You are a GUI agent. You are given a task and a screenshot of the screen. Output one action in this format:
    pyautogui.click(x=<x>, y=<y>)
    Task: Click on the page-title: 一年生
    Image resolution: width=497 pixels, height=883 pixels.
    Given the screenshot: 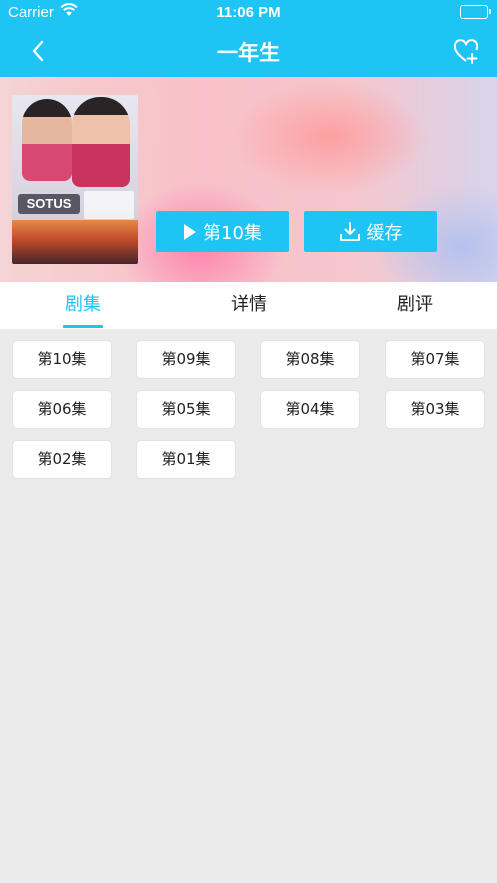 What is the action you would take?
    pyautogui.click(x=248, y=53)
    